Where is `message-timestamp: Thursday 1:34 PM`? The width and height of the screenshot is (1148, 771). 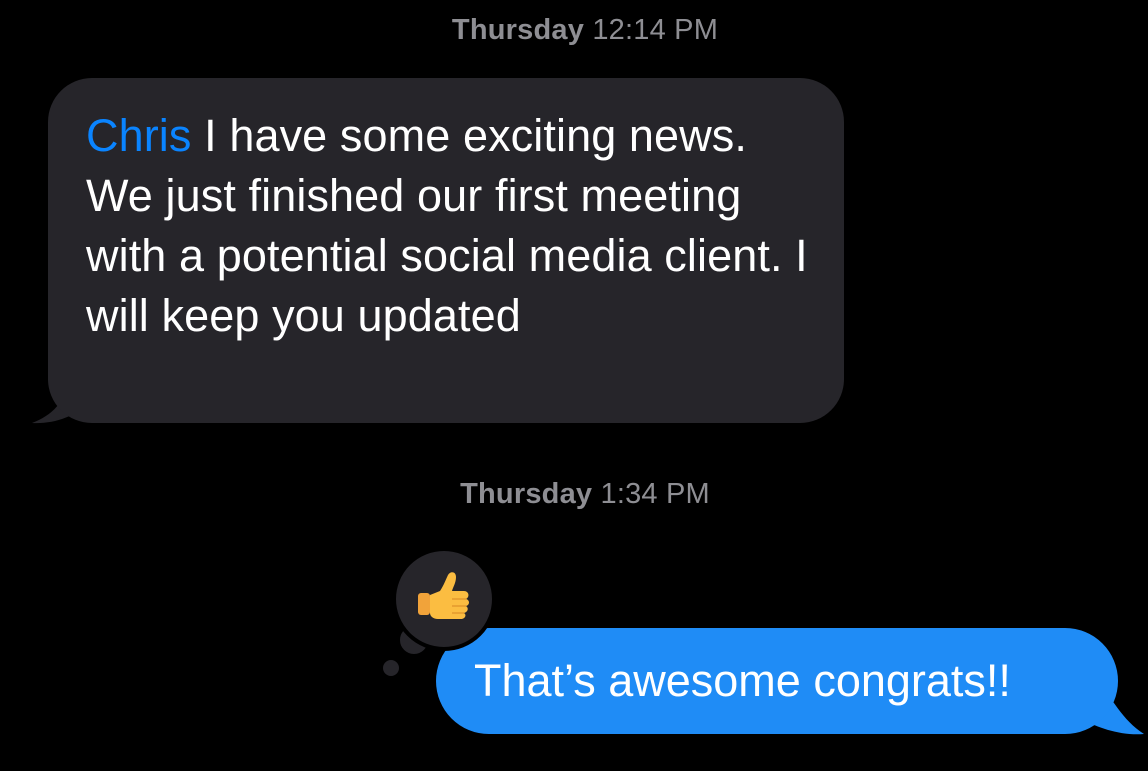
message-timestamp: Thursday 1:34 PM is located at coordinates (579, 494).